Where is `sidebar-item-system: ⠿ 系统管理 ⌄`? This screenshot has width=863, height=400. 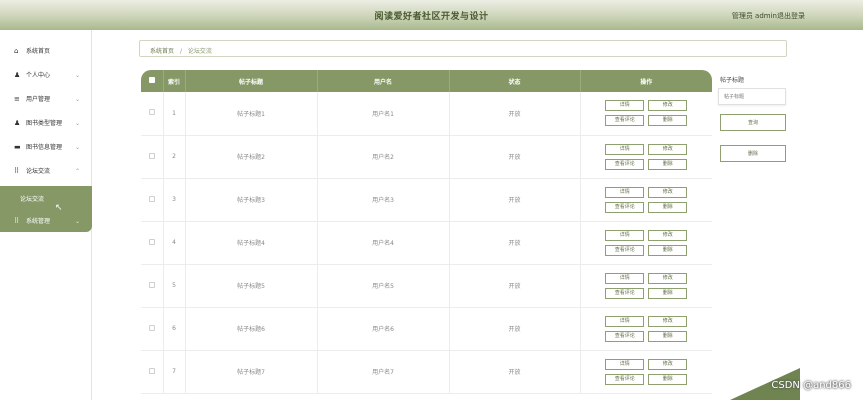
sidebar-item-system: ⠿ 系统管理 ⌄ is located at coordinates (46, 221).